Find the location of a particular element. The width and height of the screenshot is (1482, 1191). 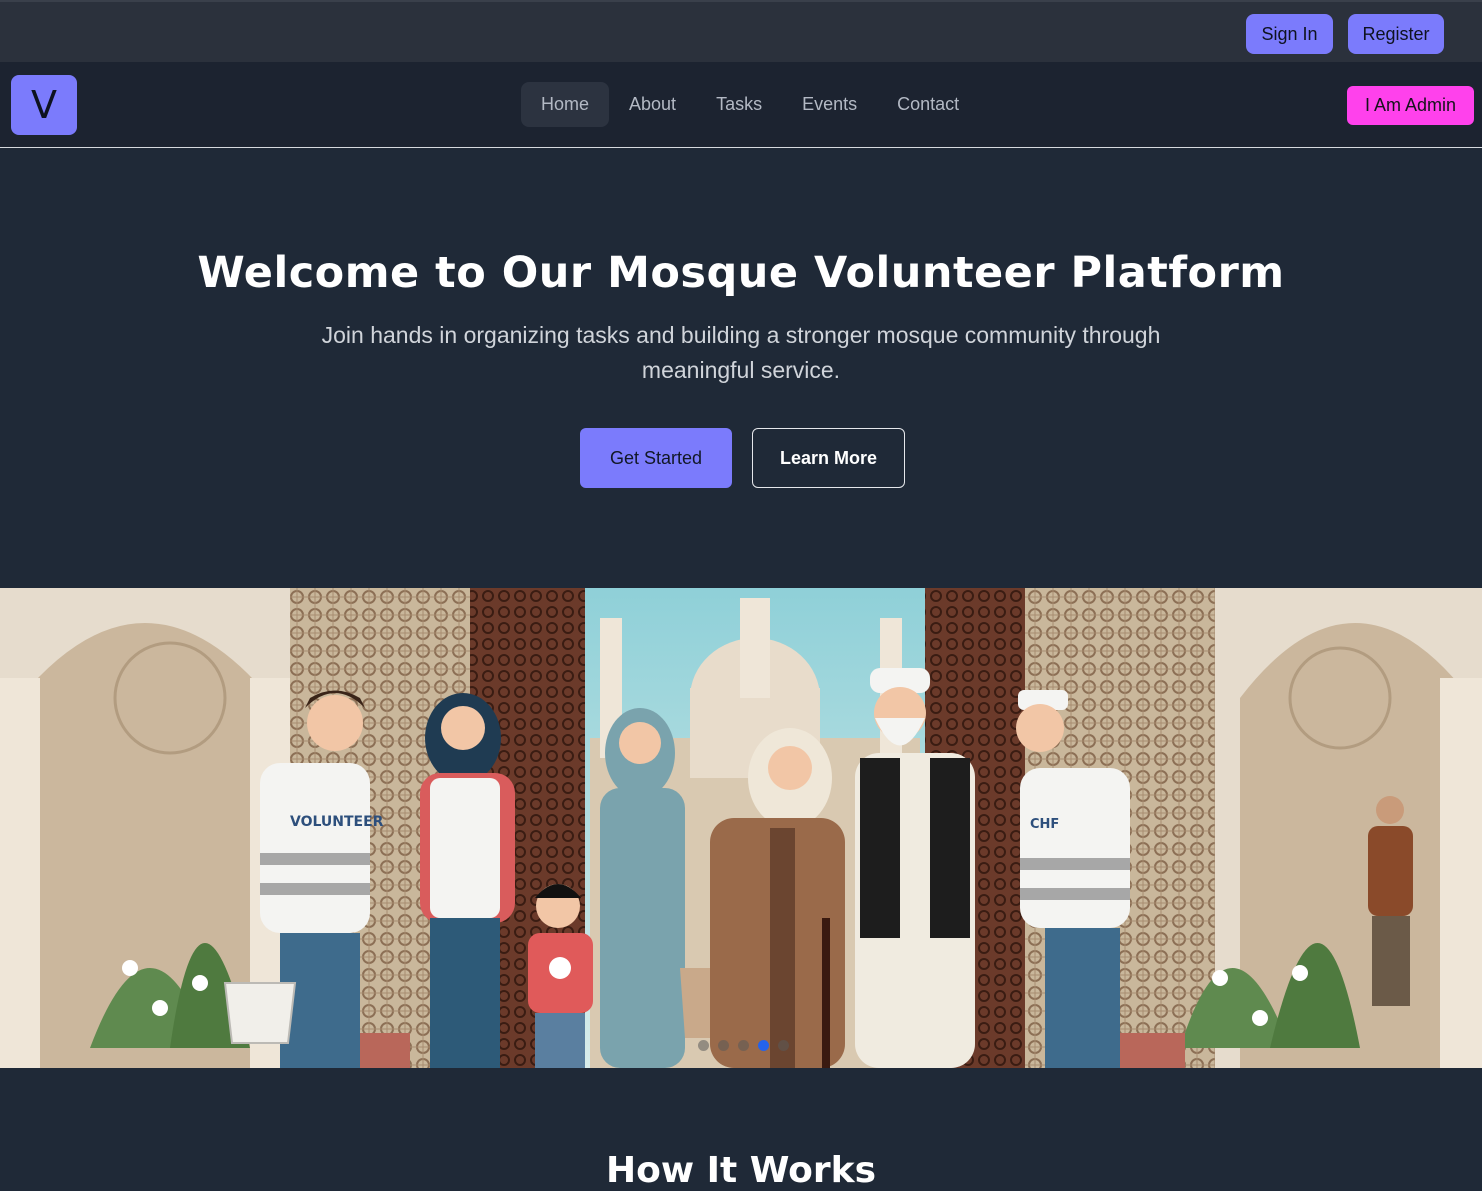

register-button: Register is located at coordinates (1396, 34).